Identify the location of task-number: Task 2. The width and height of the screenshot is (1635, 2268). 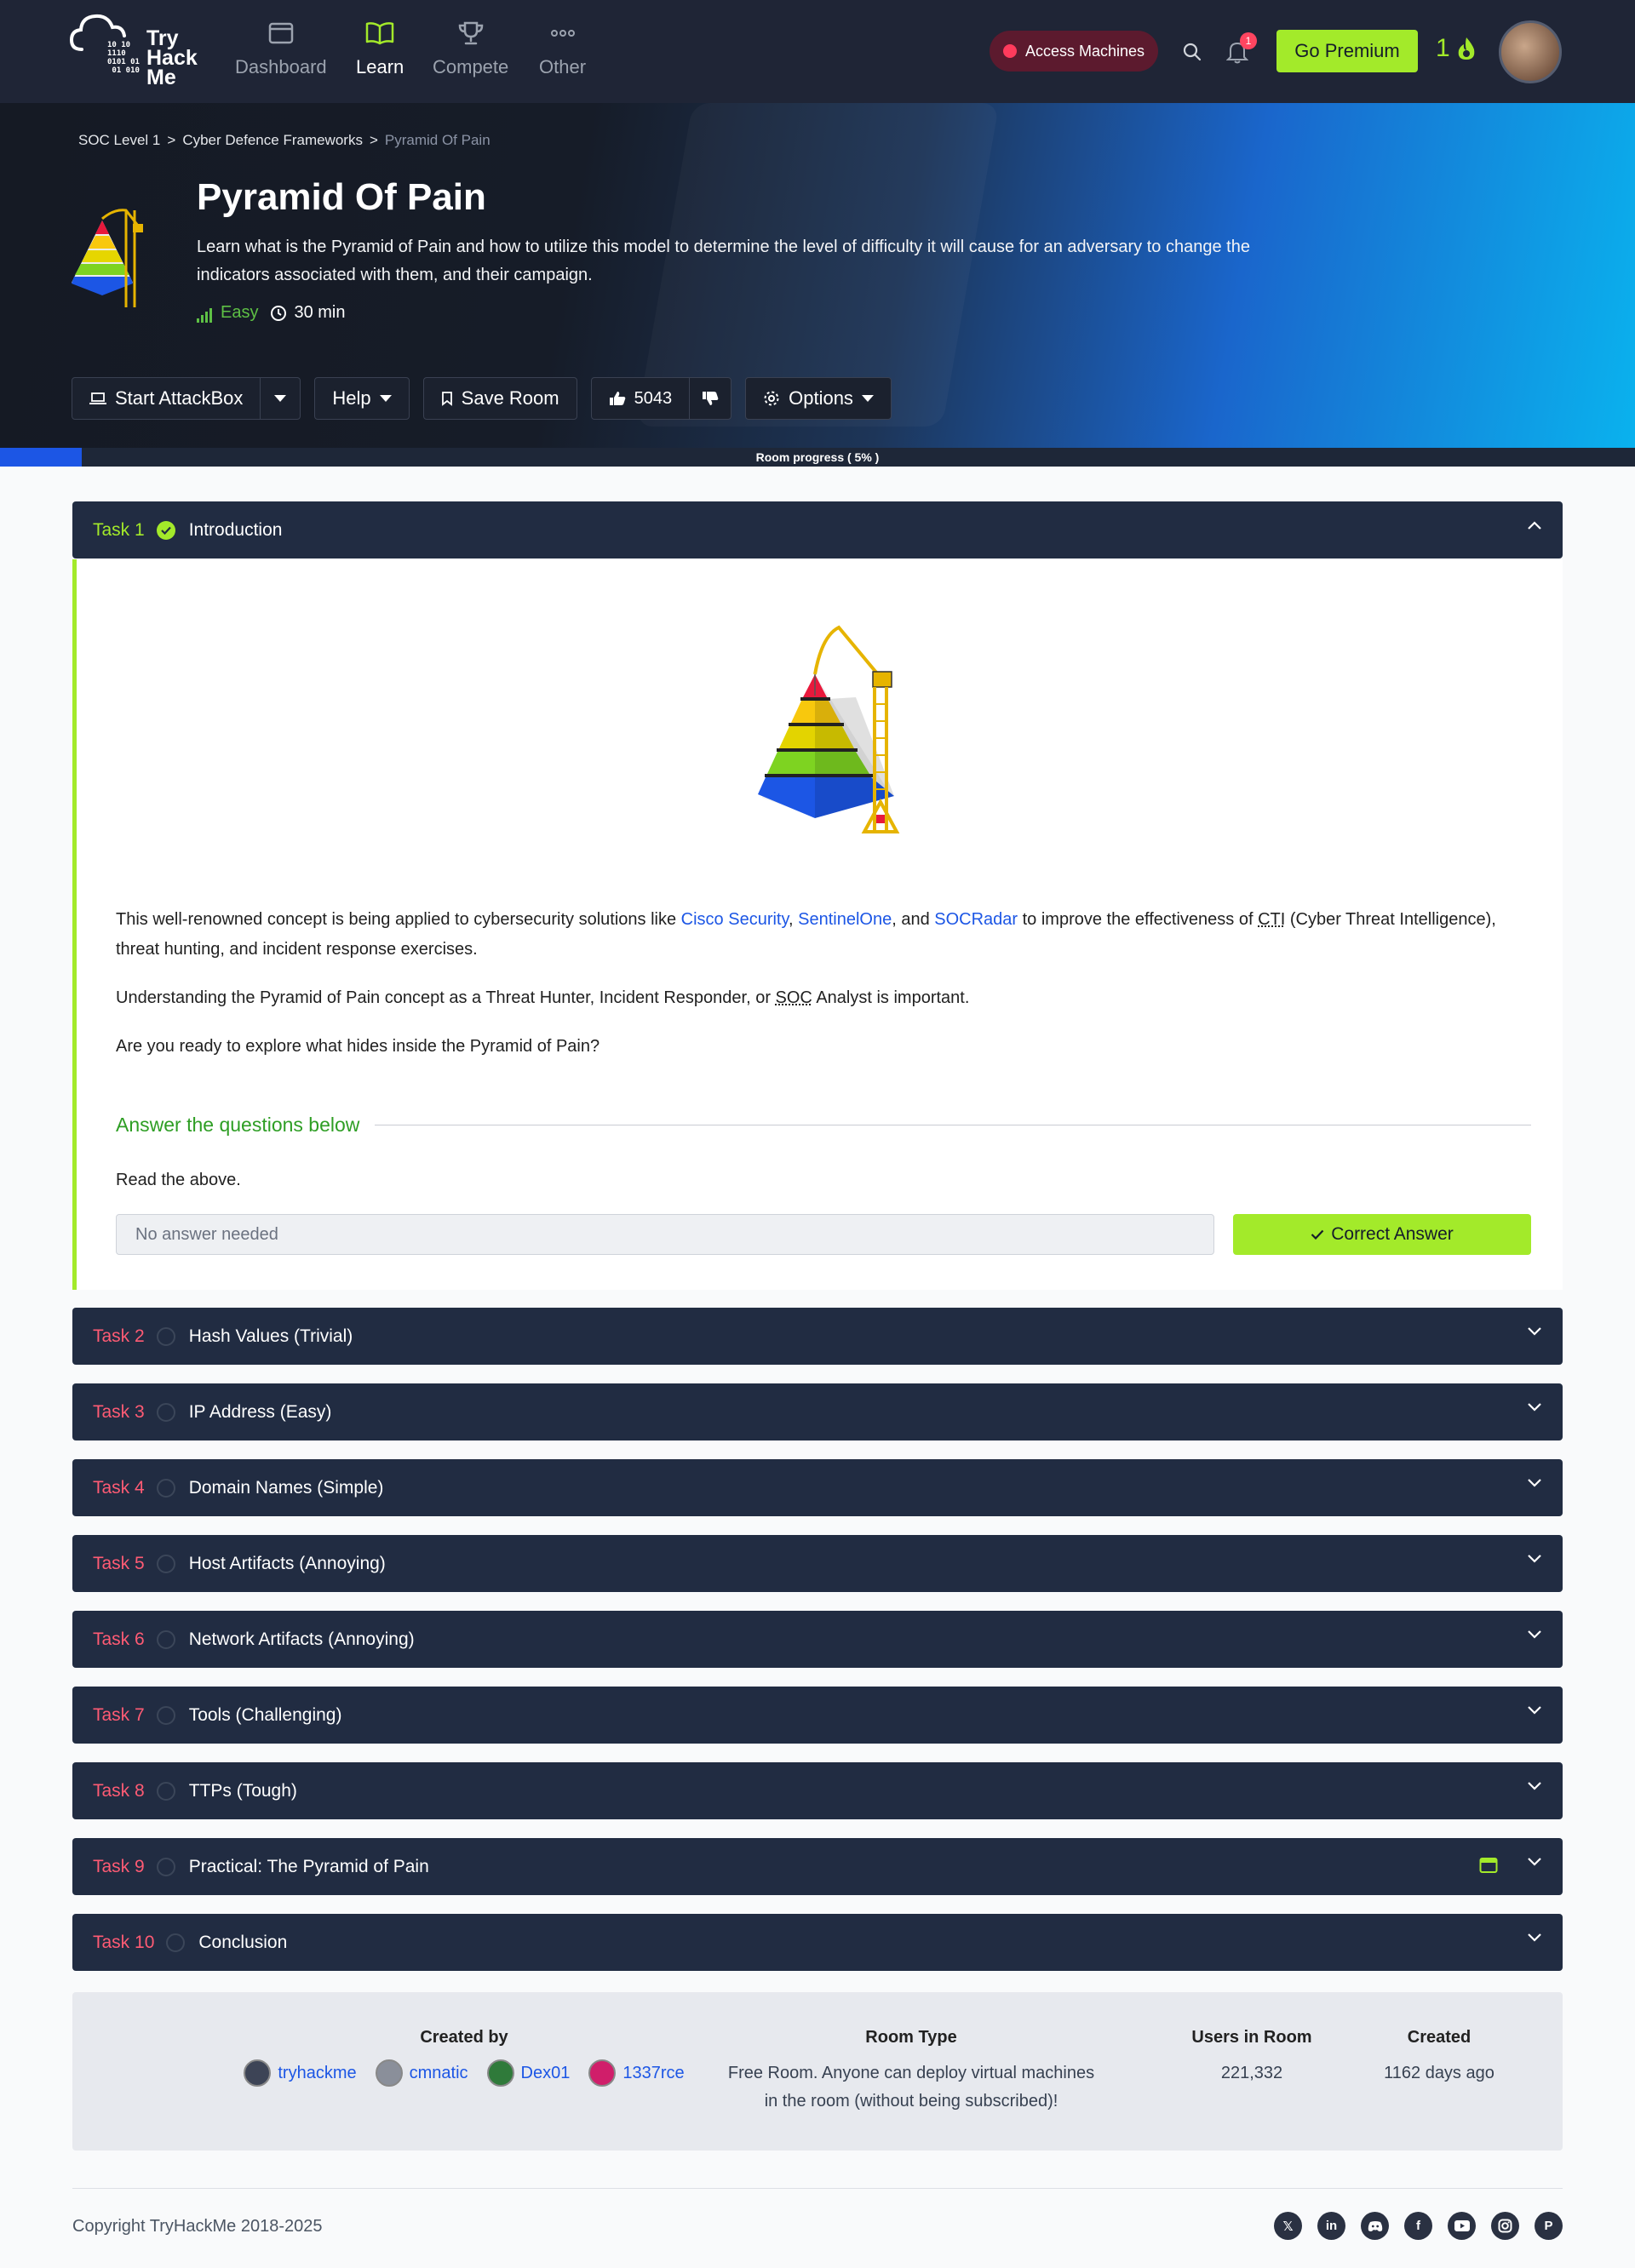
(119, 1336).